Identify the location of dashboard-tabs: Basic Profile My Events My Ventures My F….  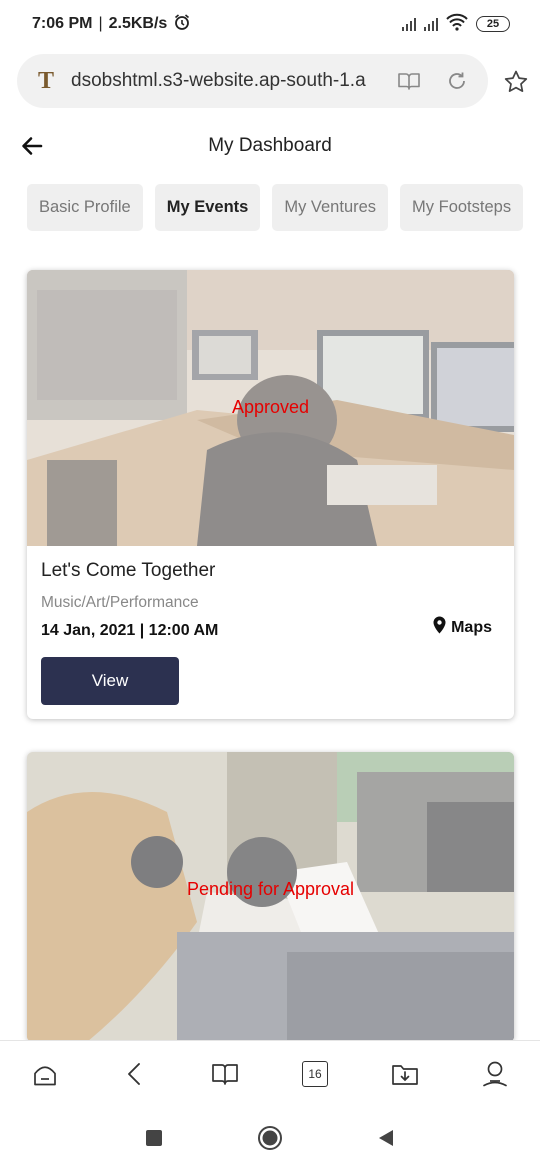
(275, 207).